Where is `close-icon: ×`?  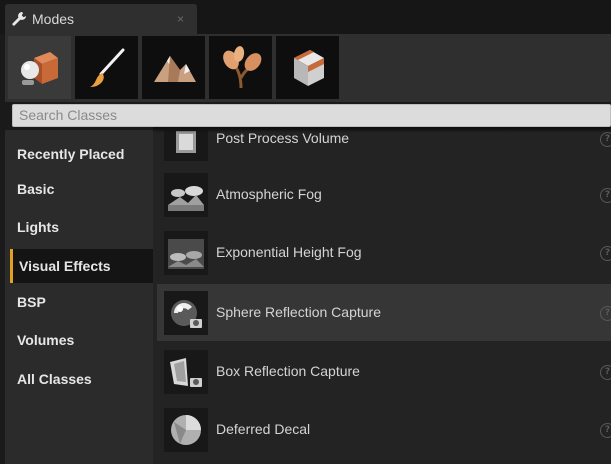
close-icon: × is located at coordinates (180, 19).